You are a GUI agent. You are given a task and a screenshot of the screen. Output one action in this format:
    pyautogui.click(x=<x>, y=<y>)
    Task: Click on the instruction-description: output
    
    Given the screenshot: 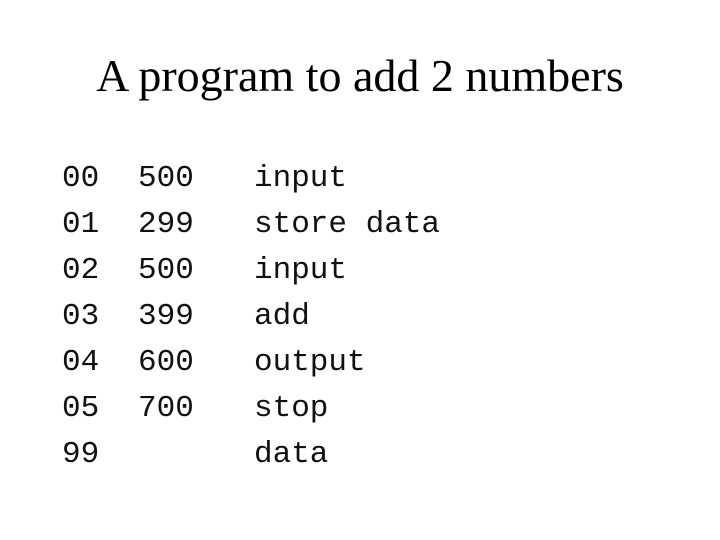 What is the action you would take?
    pyautogui.click(x=310, y=362)
    